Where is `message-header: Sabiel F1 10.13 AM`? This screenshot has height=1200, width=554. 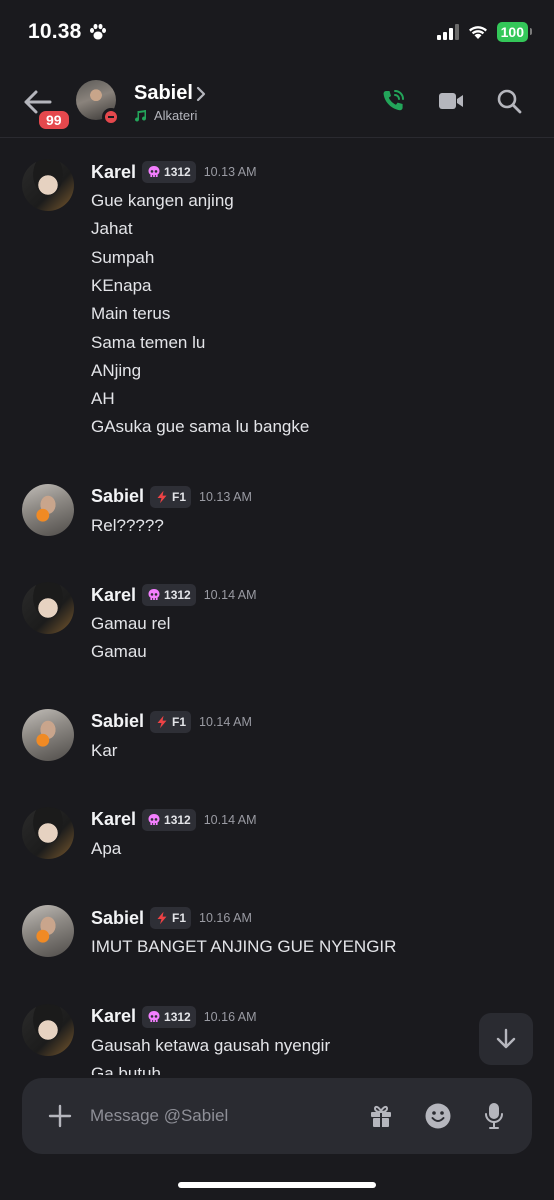 message-header: Sabiel F1 10.13 AM is located at coordinates (171, 496).